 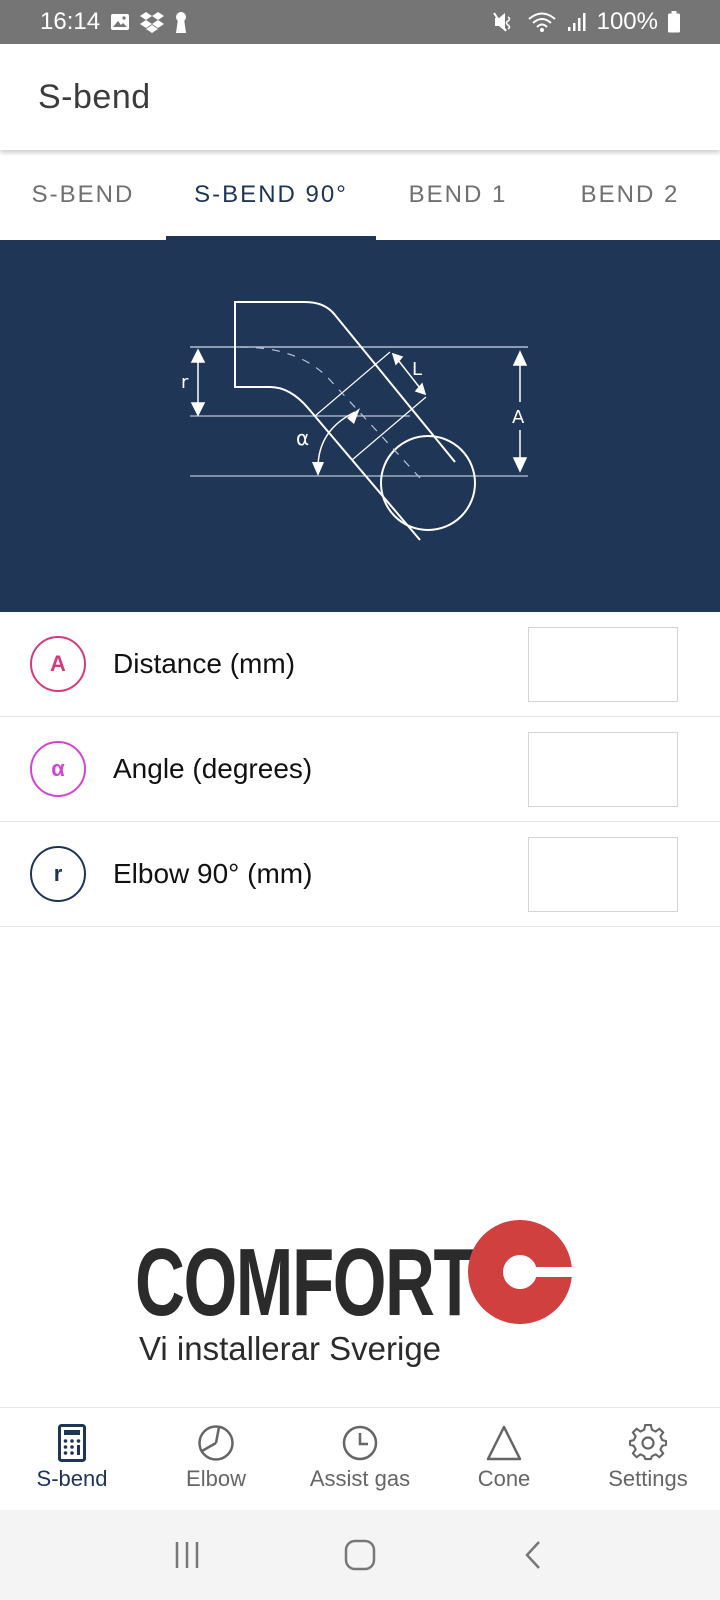 I want to click on tab-s-bend-90: S-BEND 90°, so click(x=271, y=195).